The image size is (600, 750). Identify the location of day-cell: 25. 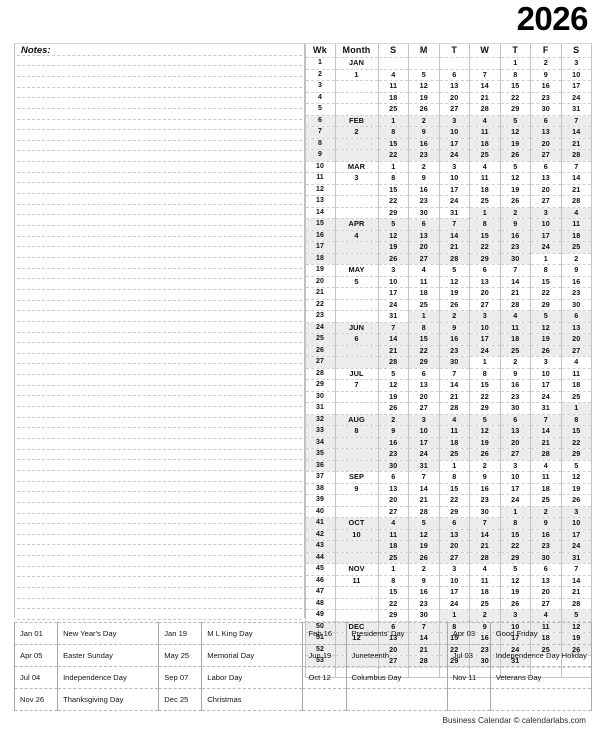
(484, 603).